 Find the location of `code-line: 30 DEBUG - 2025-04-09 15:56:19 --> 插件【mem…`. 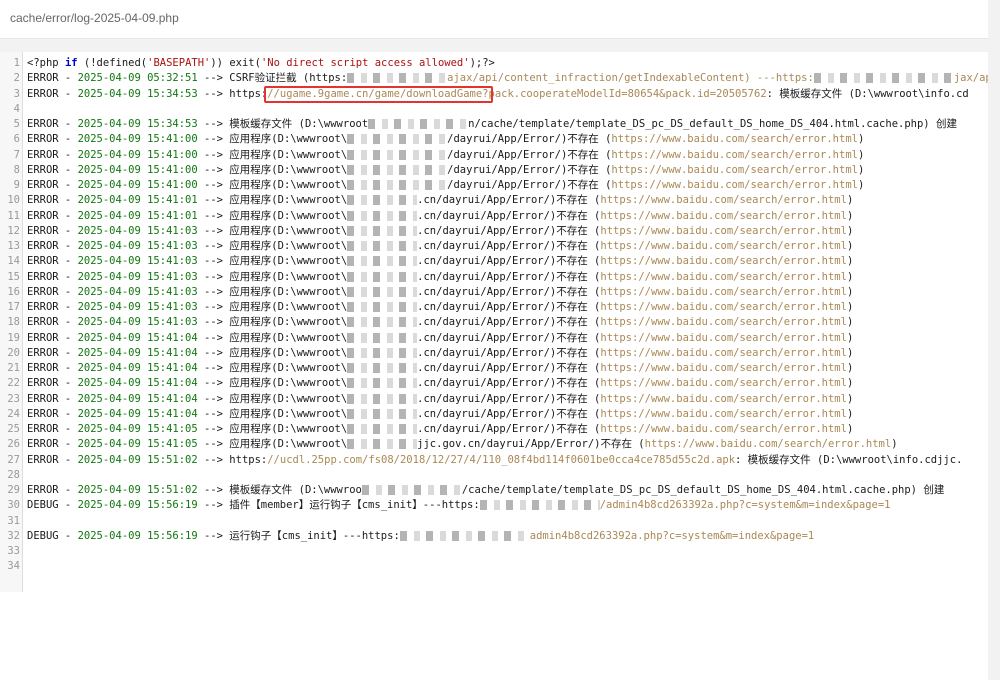

code-line: 30 DEBUG - 2025-04-09 15:56:19 --> 插件【mem… is located at coordinates (494, 505).